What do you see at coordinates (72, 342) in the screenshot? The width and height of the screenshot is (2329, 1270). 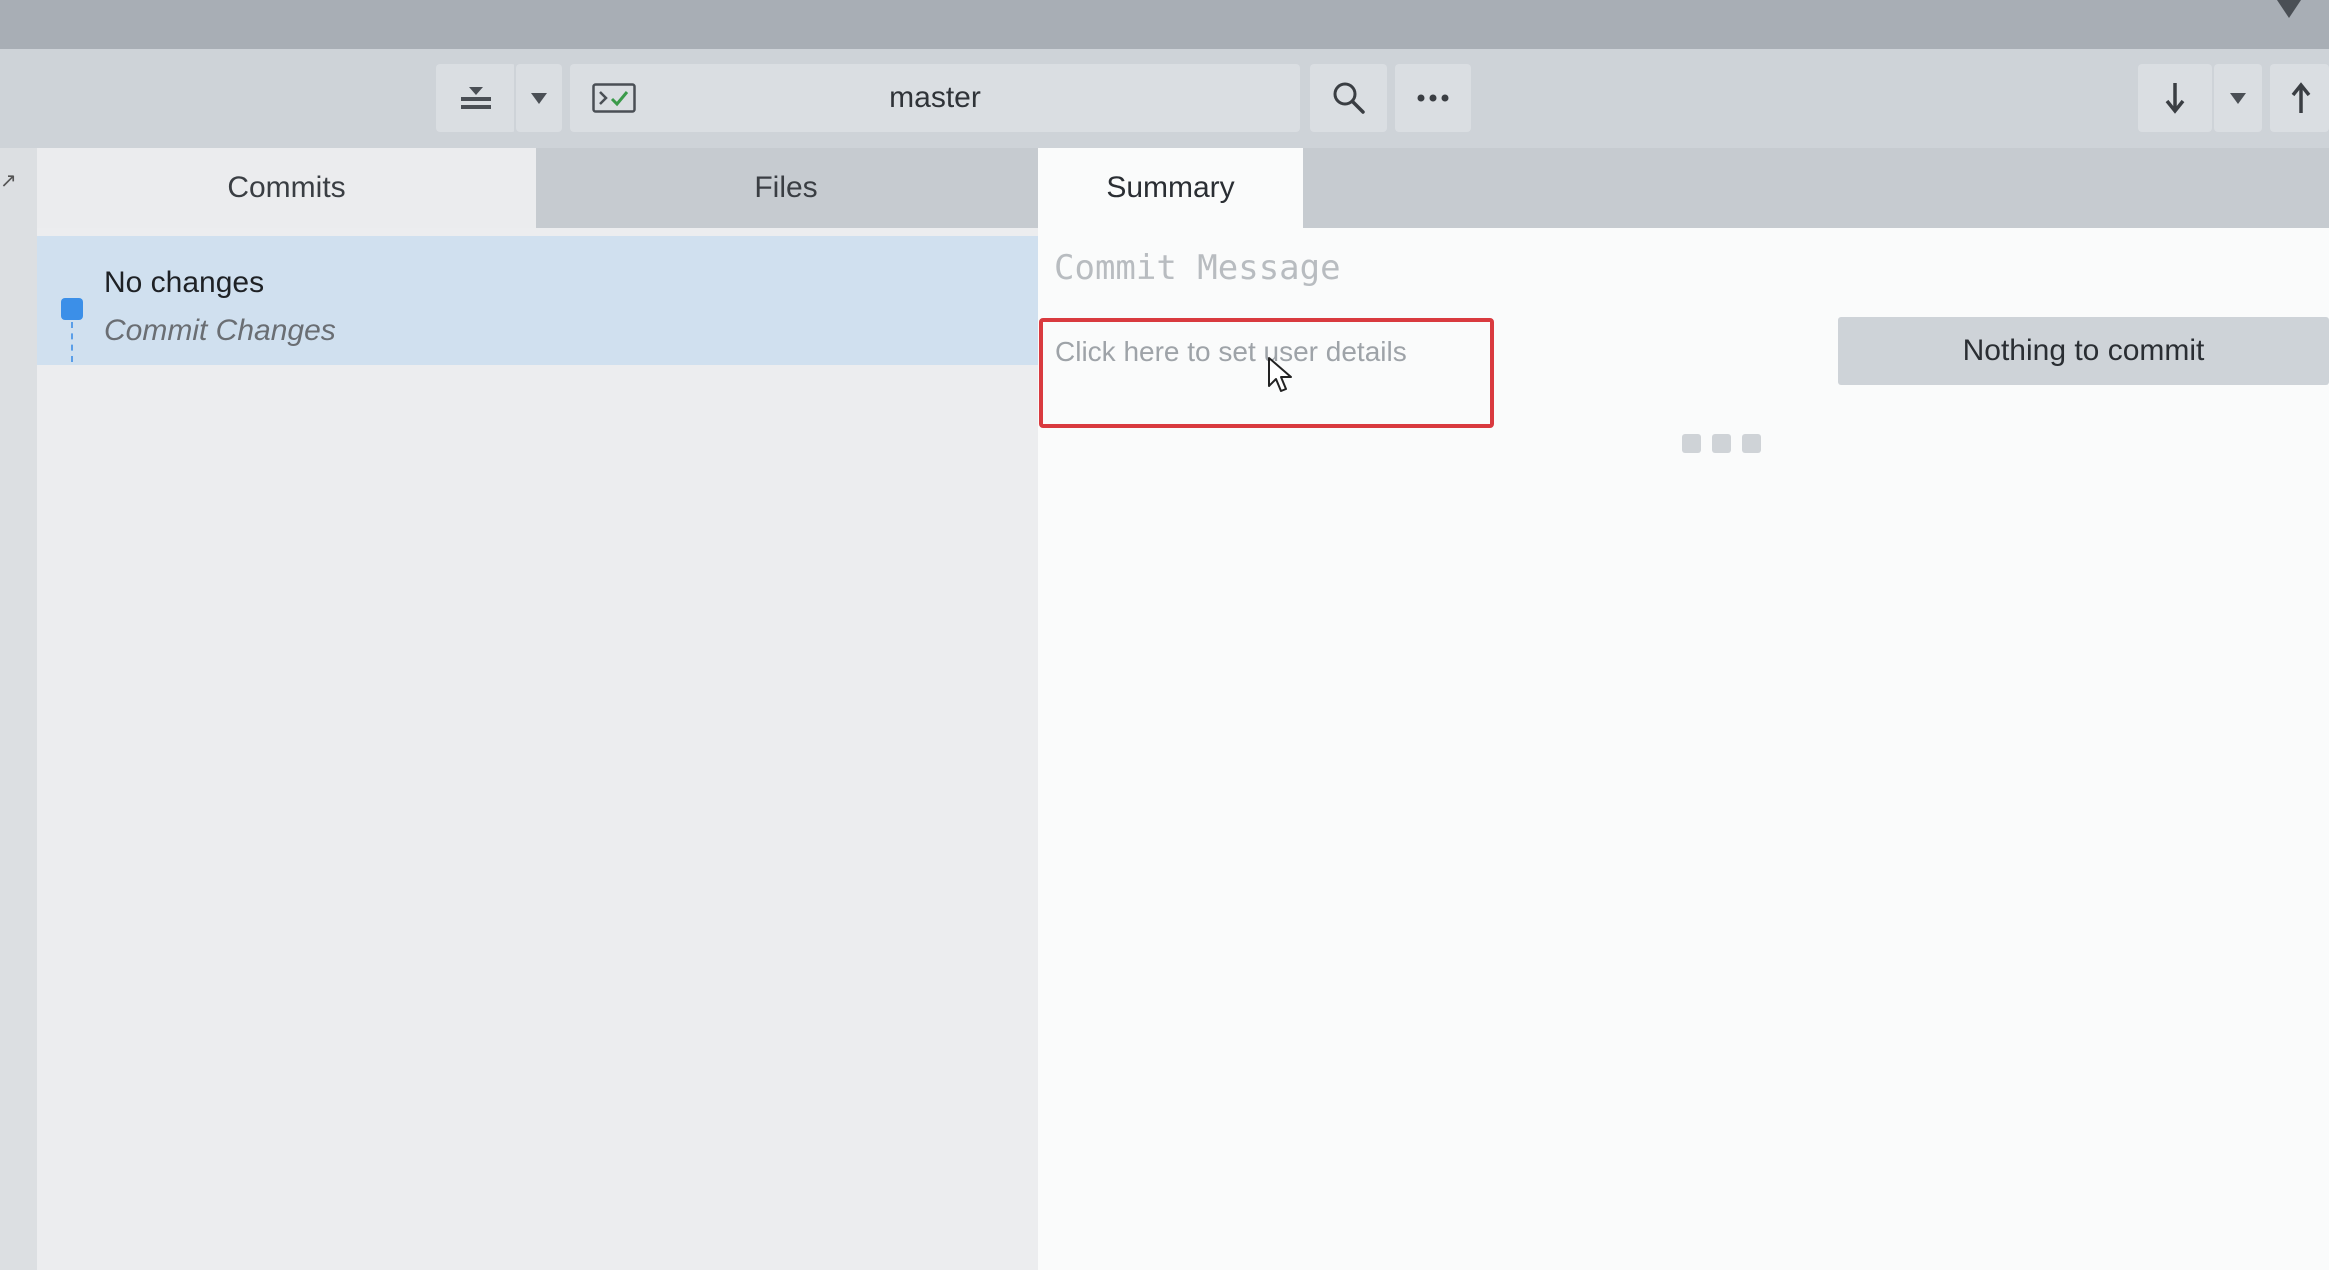 I see `graph-line` at bounding box center [72, 342].